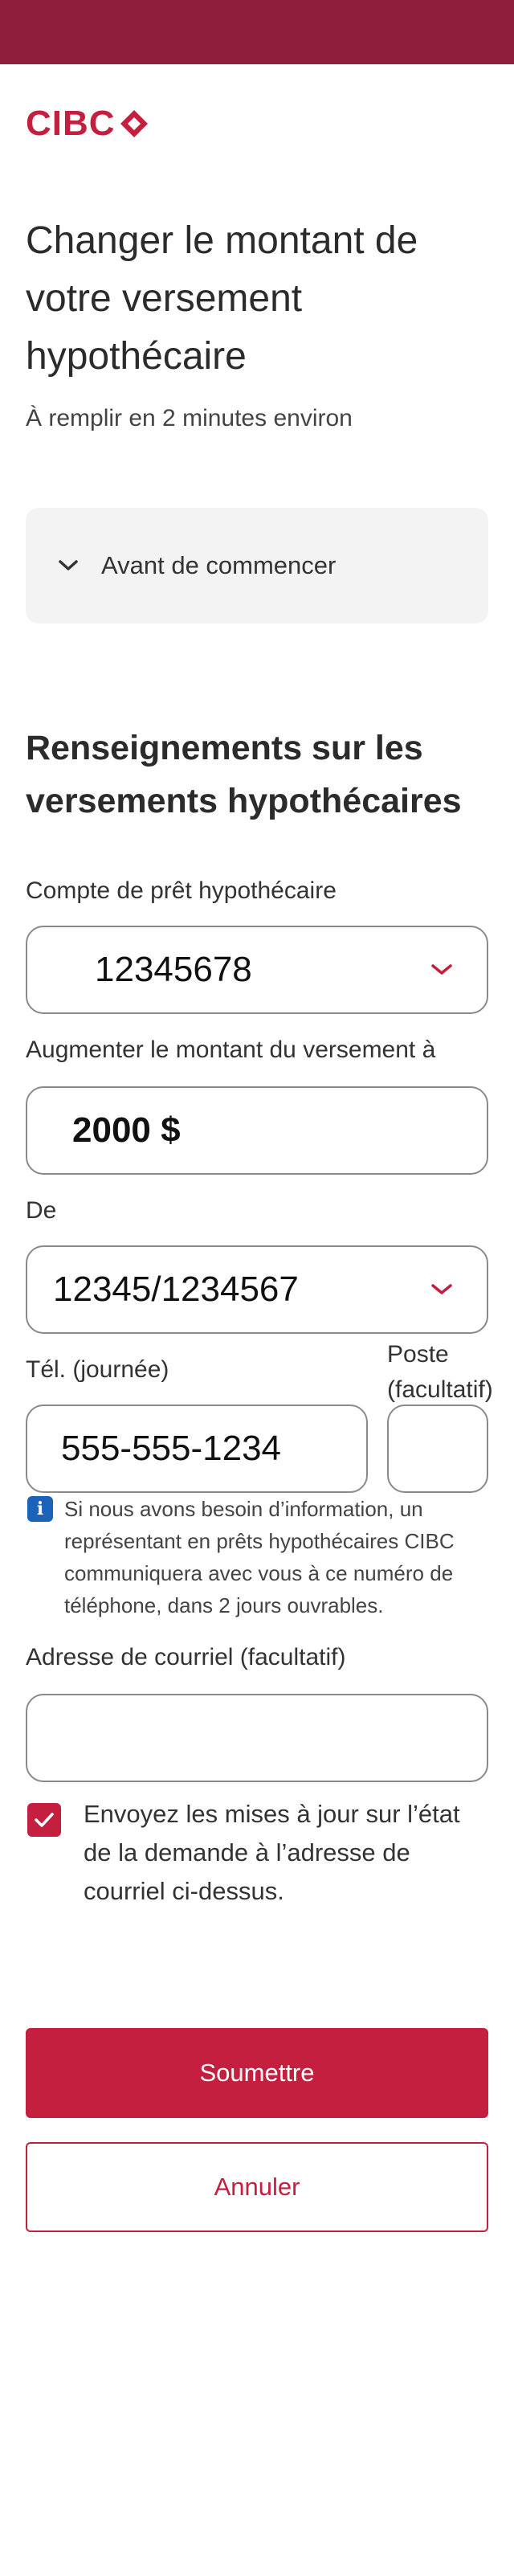 The height and width of the screenshot is (2576, 514). Describe the element at coordinates (257, 32) in the screenshot. I see `top-banner` at that location.